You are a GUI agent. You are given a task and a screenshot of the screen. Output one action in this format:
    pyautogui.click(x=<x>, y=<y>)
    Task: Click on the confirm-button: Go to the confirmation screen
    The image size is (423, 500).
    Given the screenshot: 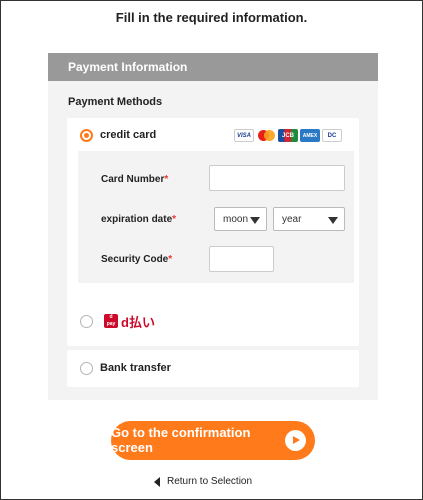 What is the action you would take?
    pyautogui.click(x=213, y=440)
    